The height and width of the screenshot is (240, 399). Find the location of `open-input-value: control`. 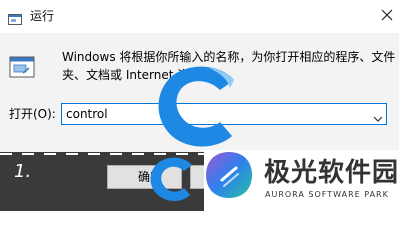

open-input-value: control is located at coordinates (87, 114).